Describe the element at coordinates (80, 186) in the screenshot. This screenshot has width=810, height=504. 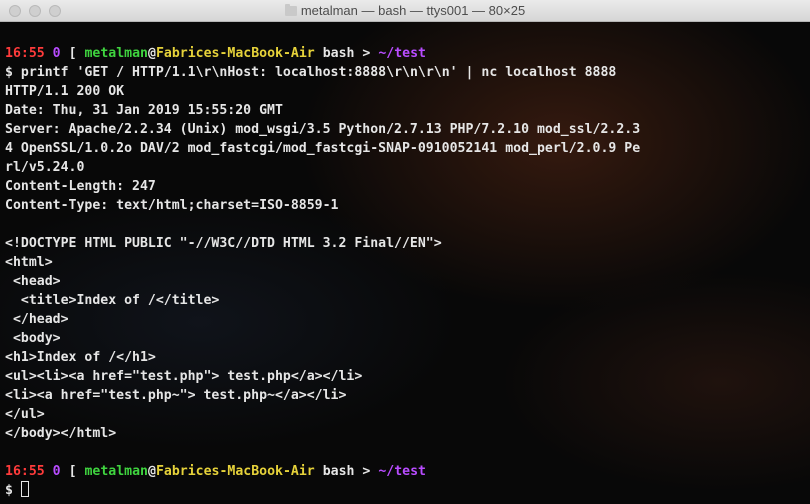
I see `output-line: Content-Length: 247` at that location.